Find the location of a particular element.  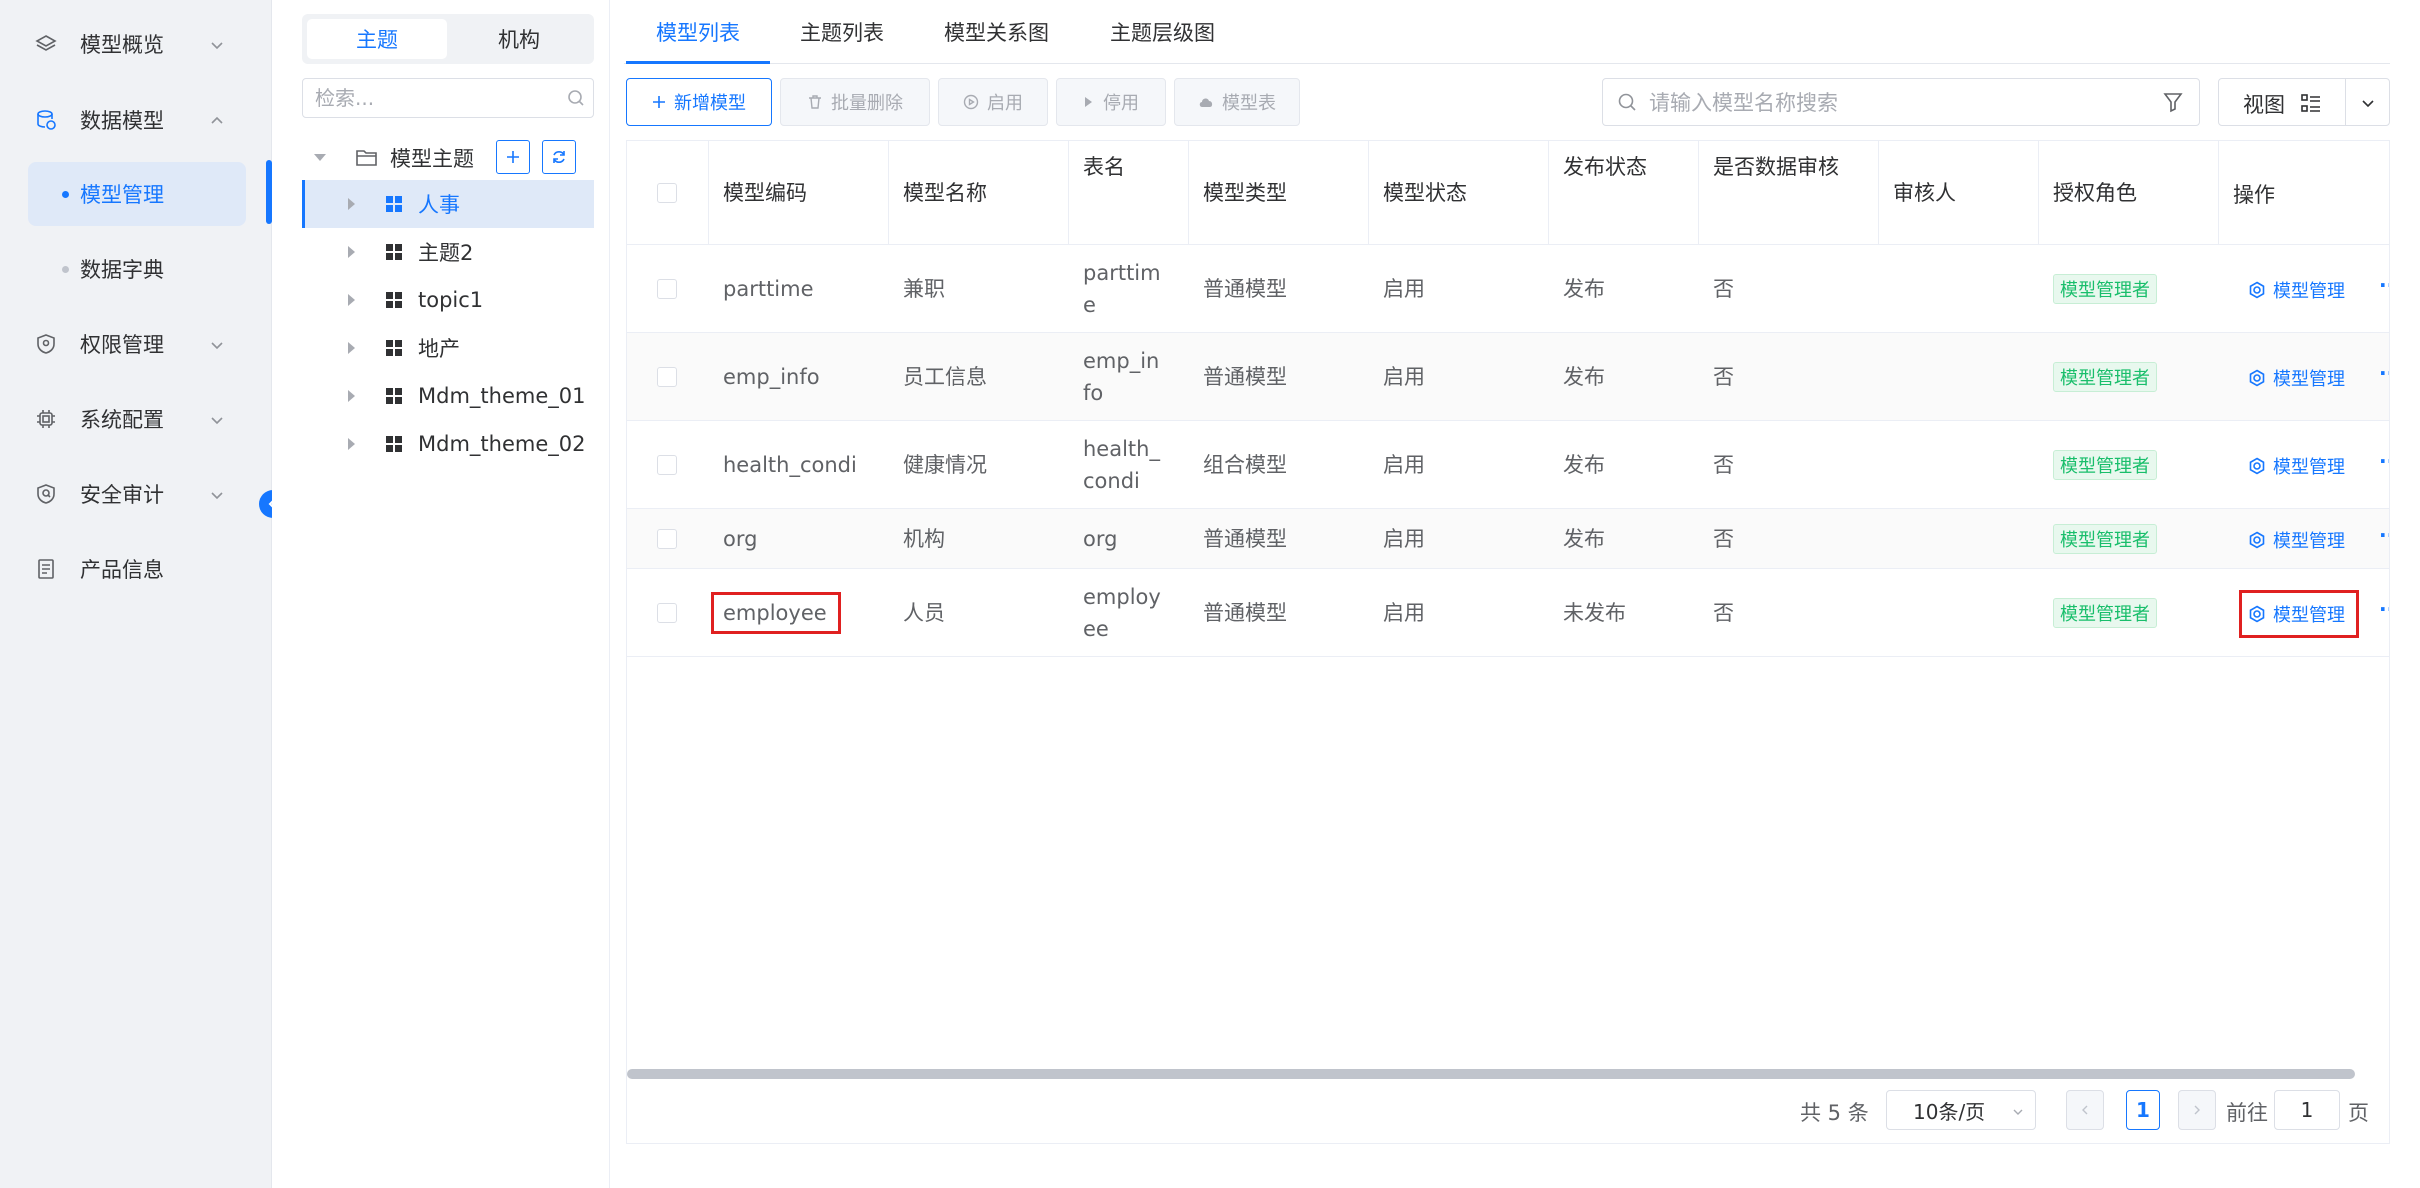

refresh-icon is located at coordinates (559, 157).